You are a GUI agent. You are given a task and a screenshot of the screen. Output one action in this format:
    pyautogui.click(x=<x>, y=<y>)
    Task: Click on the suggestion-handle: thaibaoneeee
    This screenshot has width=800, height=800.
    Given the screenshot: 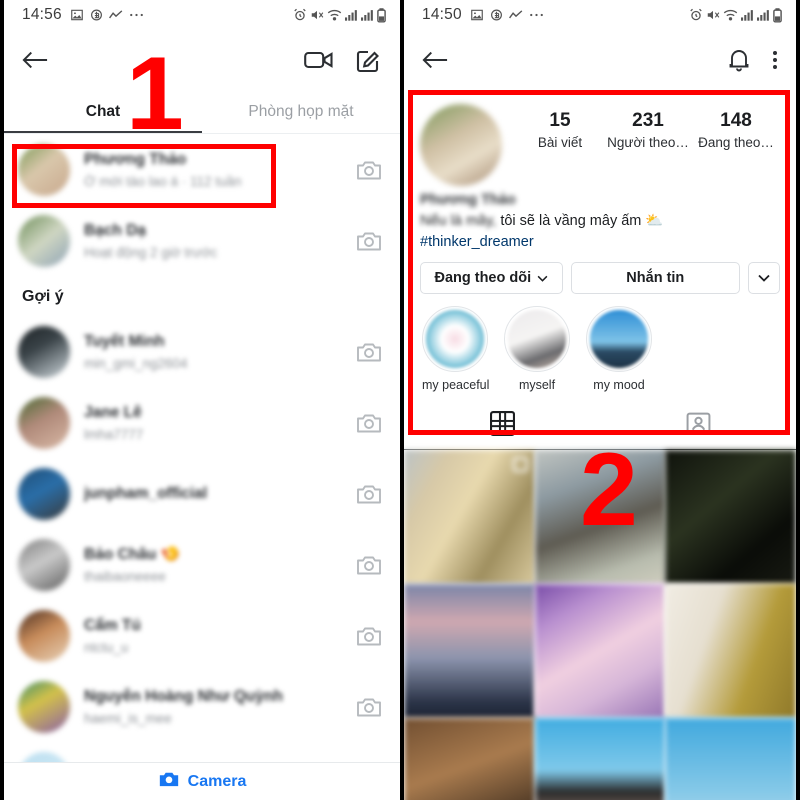 What is the action you would take?
    pyautogui.click(x=125, y=576)
    